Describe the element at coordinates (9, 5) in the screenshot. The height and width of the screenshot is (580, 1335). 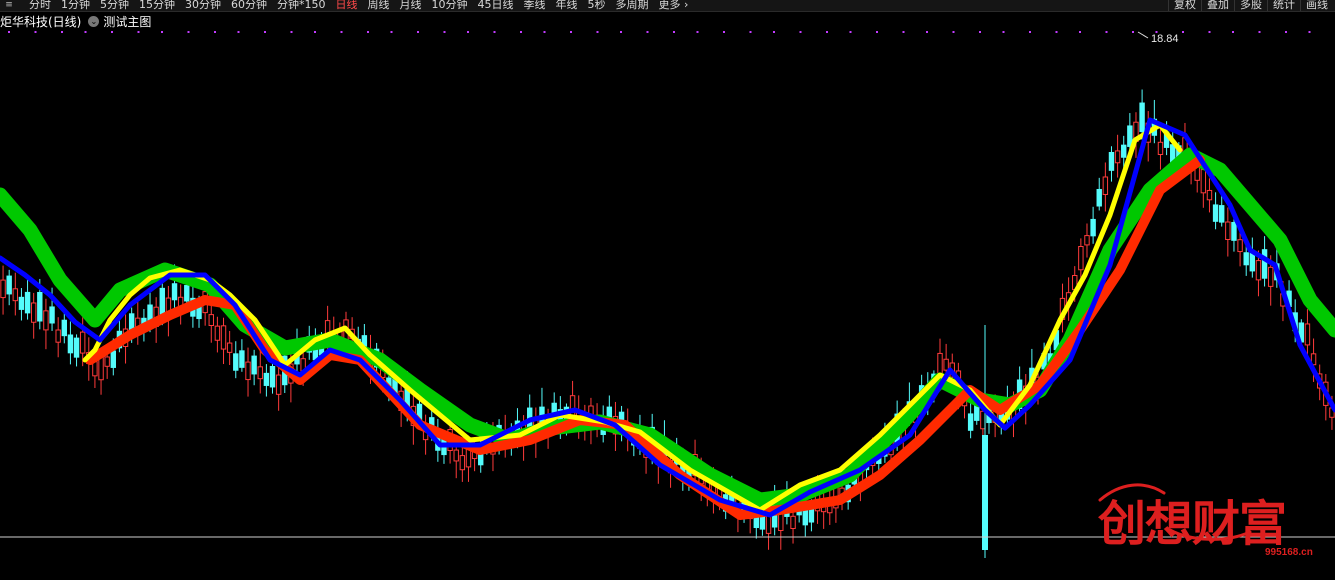
I see `menu-icon: ≡` at that location.